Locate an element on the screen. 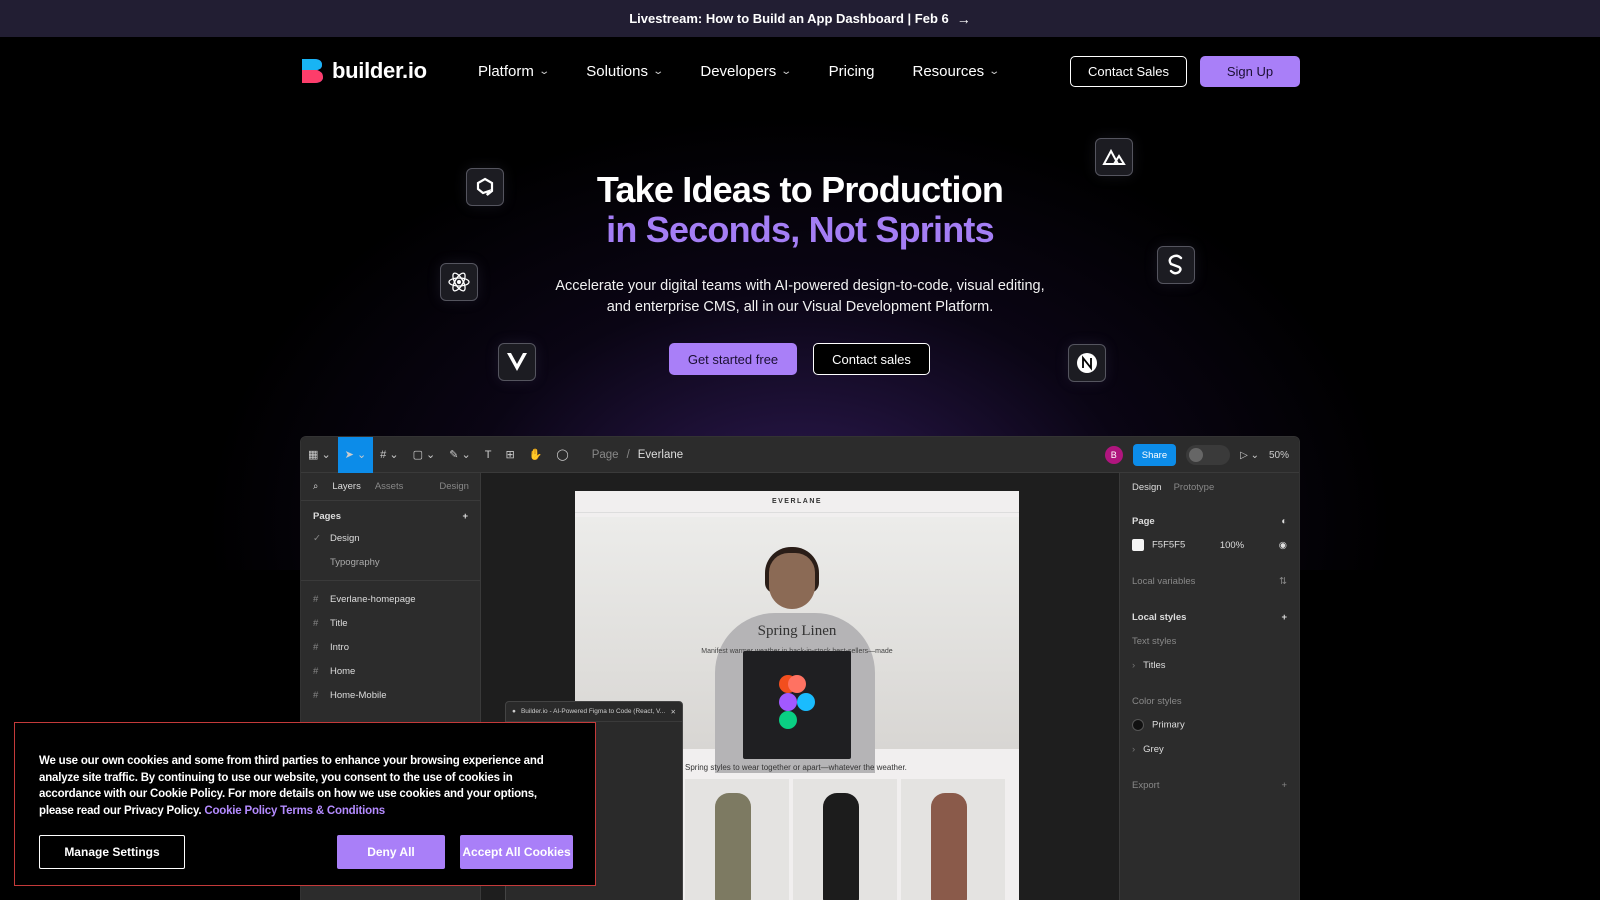  layer-item: # Home-Mobile is located at coordinates (390, 695).